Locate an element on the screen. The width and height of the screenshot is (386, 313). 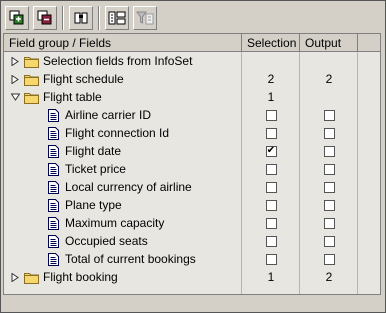
node-label: Flight date is located at coordinates (93, 151).